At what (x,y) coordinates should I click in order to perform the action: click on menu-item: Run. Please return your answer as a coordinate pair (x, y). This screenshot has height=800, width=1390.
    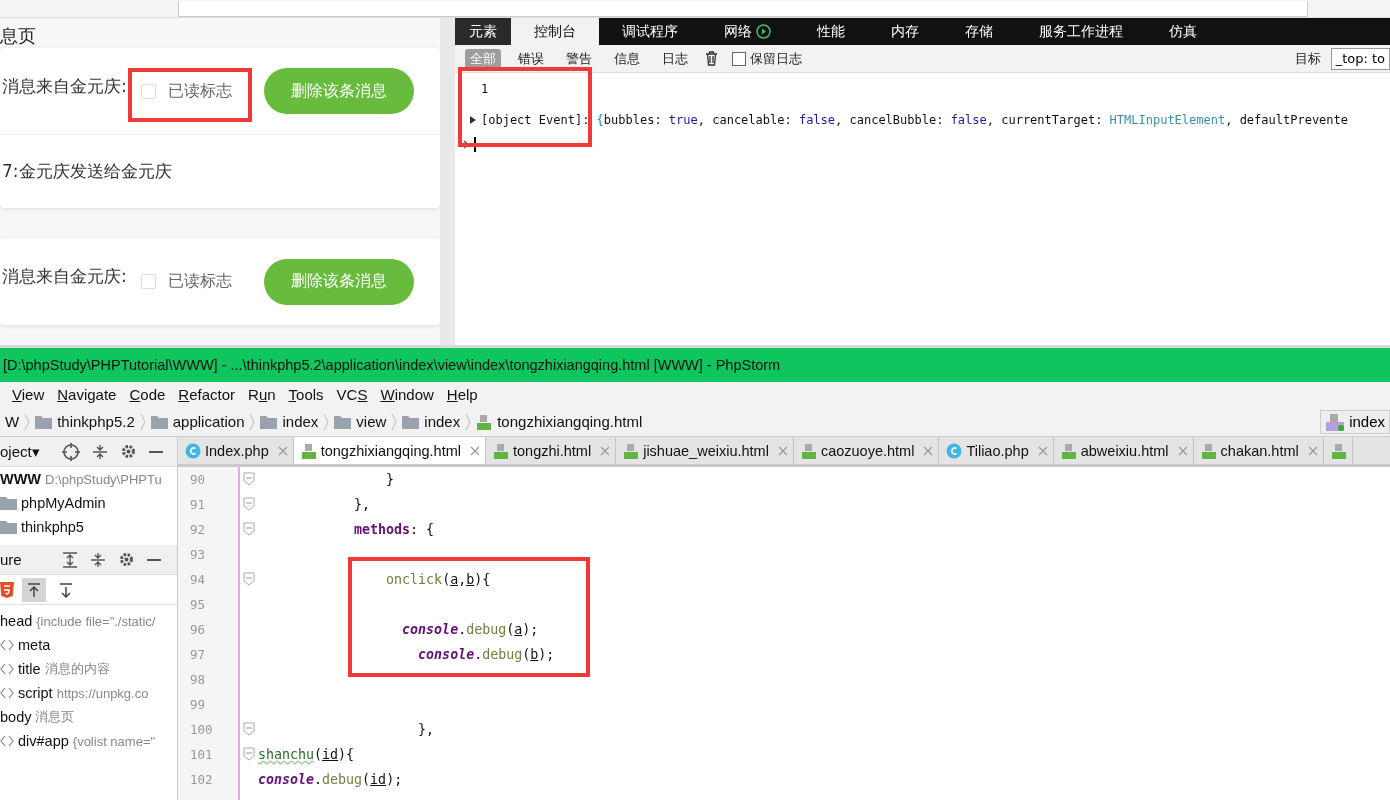
    Looking at the image, I should click on (262, 394).